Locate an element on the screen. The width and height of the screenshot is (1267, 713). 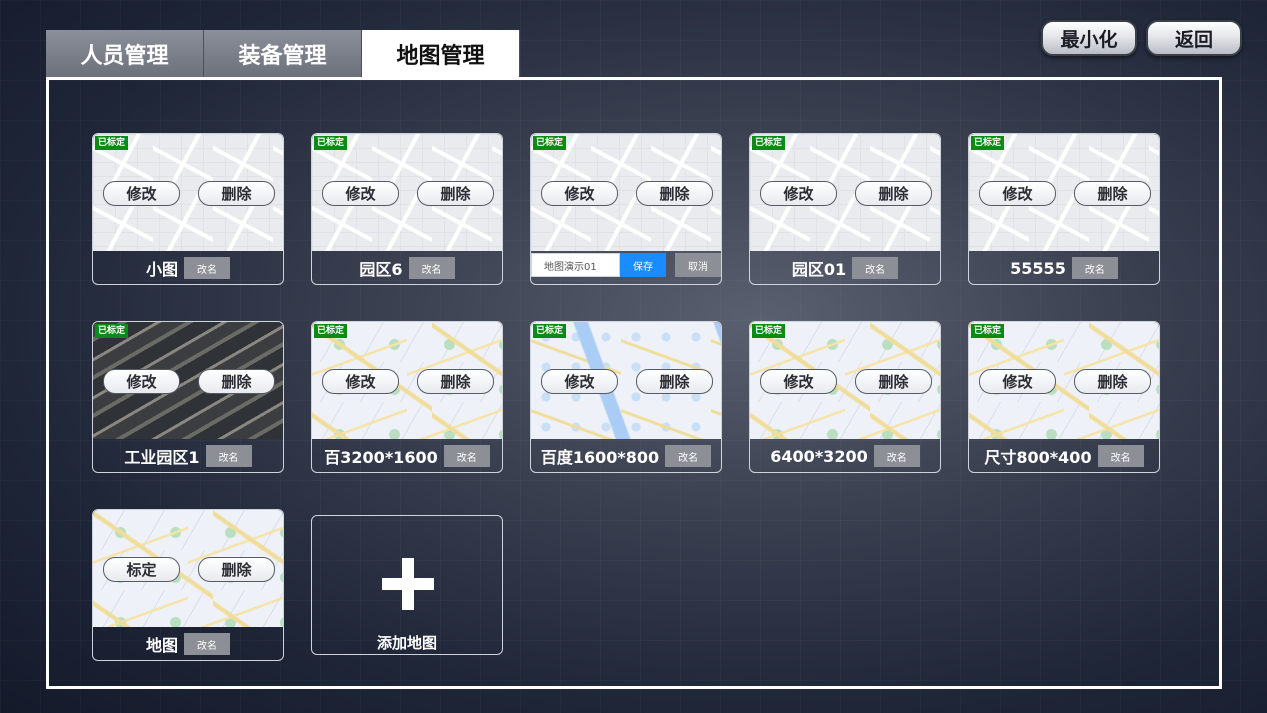
map-name: 工业园区1 is located at coordinates (162, 457).